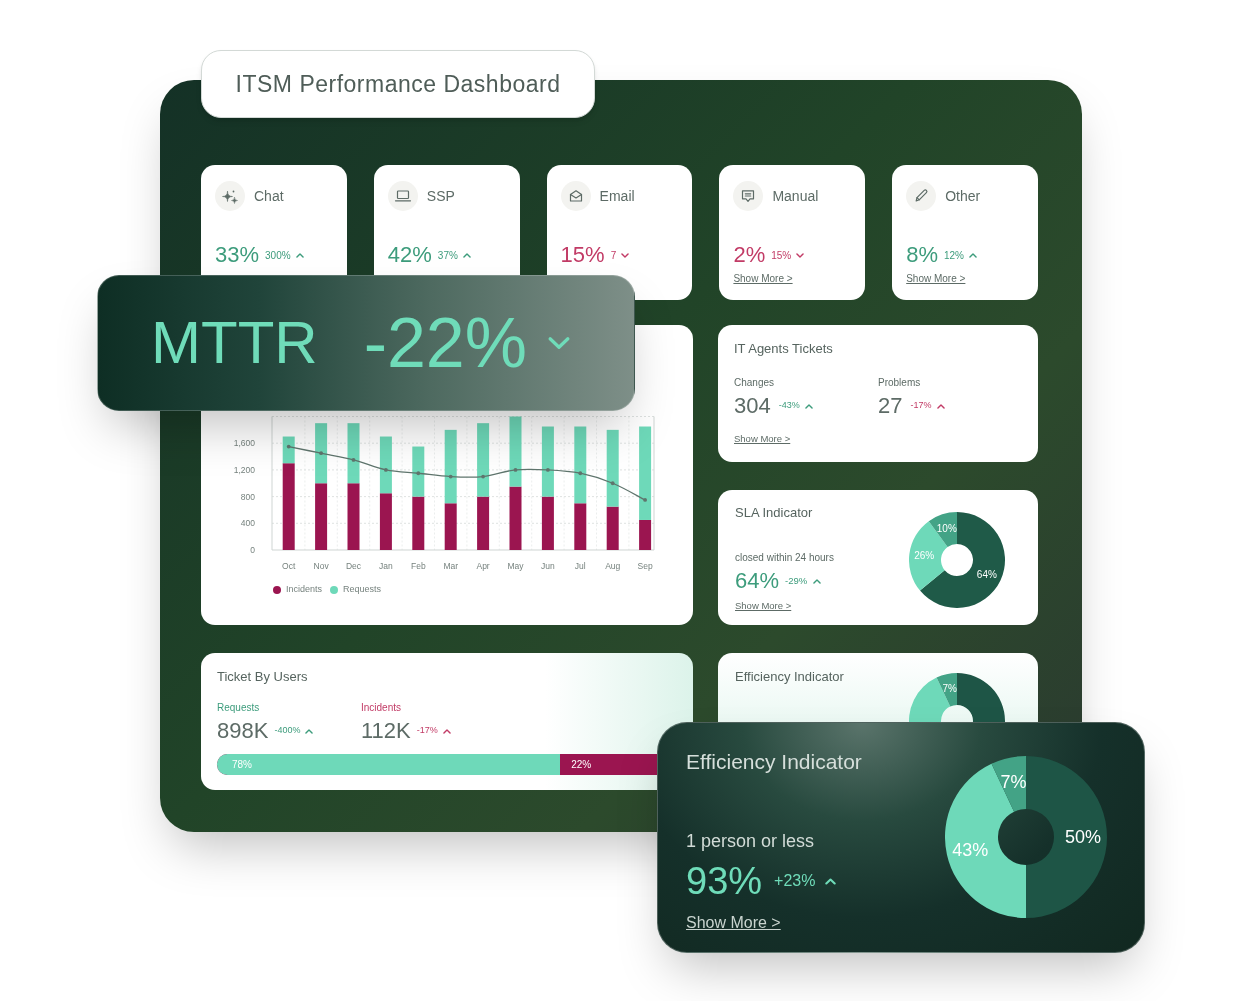 The image size is (1241, 1001). What do you see at coordinates (247, 523) in the screenshot?
I see `axis-label: 400` at bounding box center [247, 523].